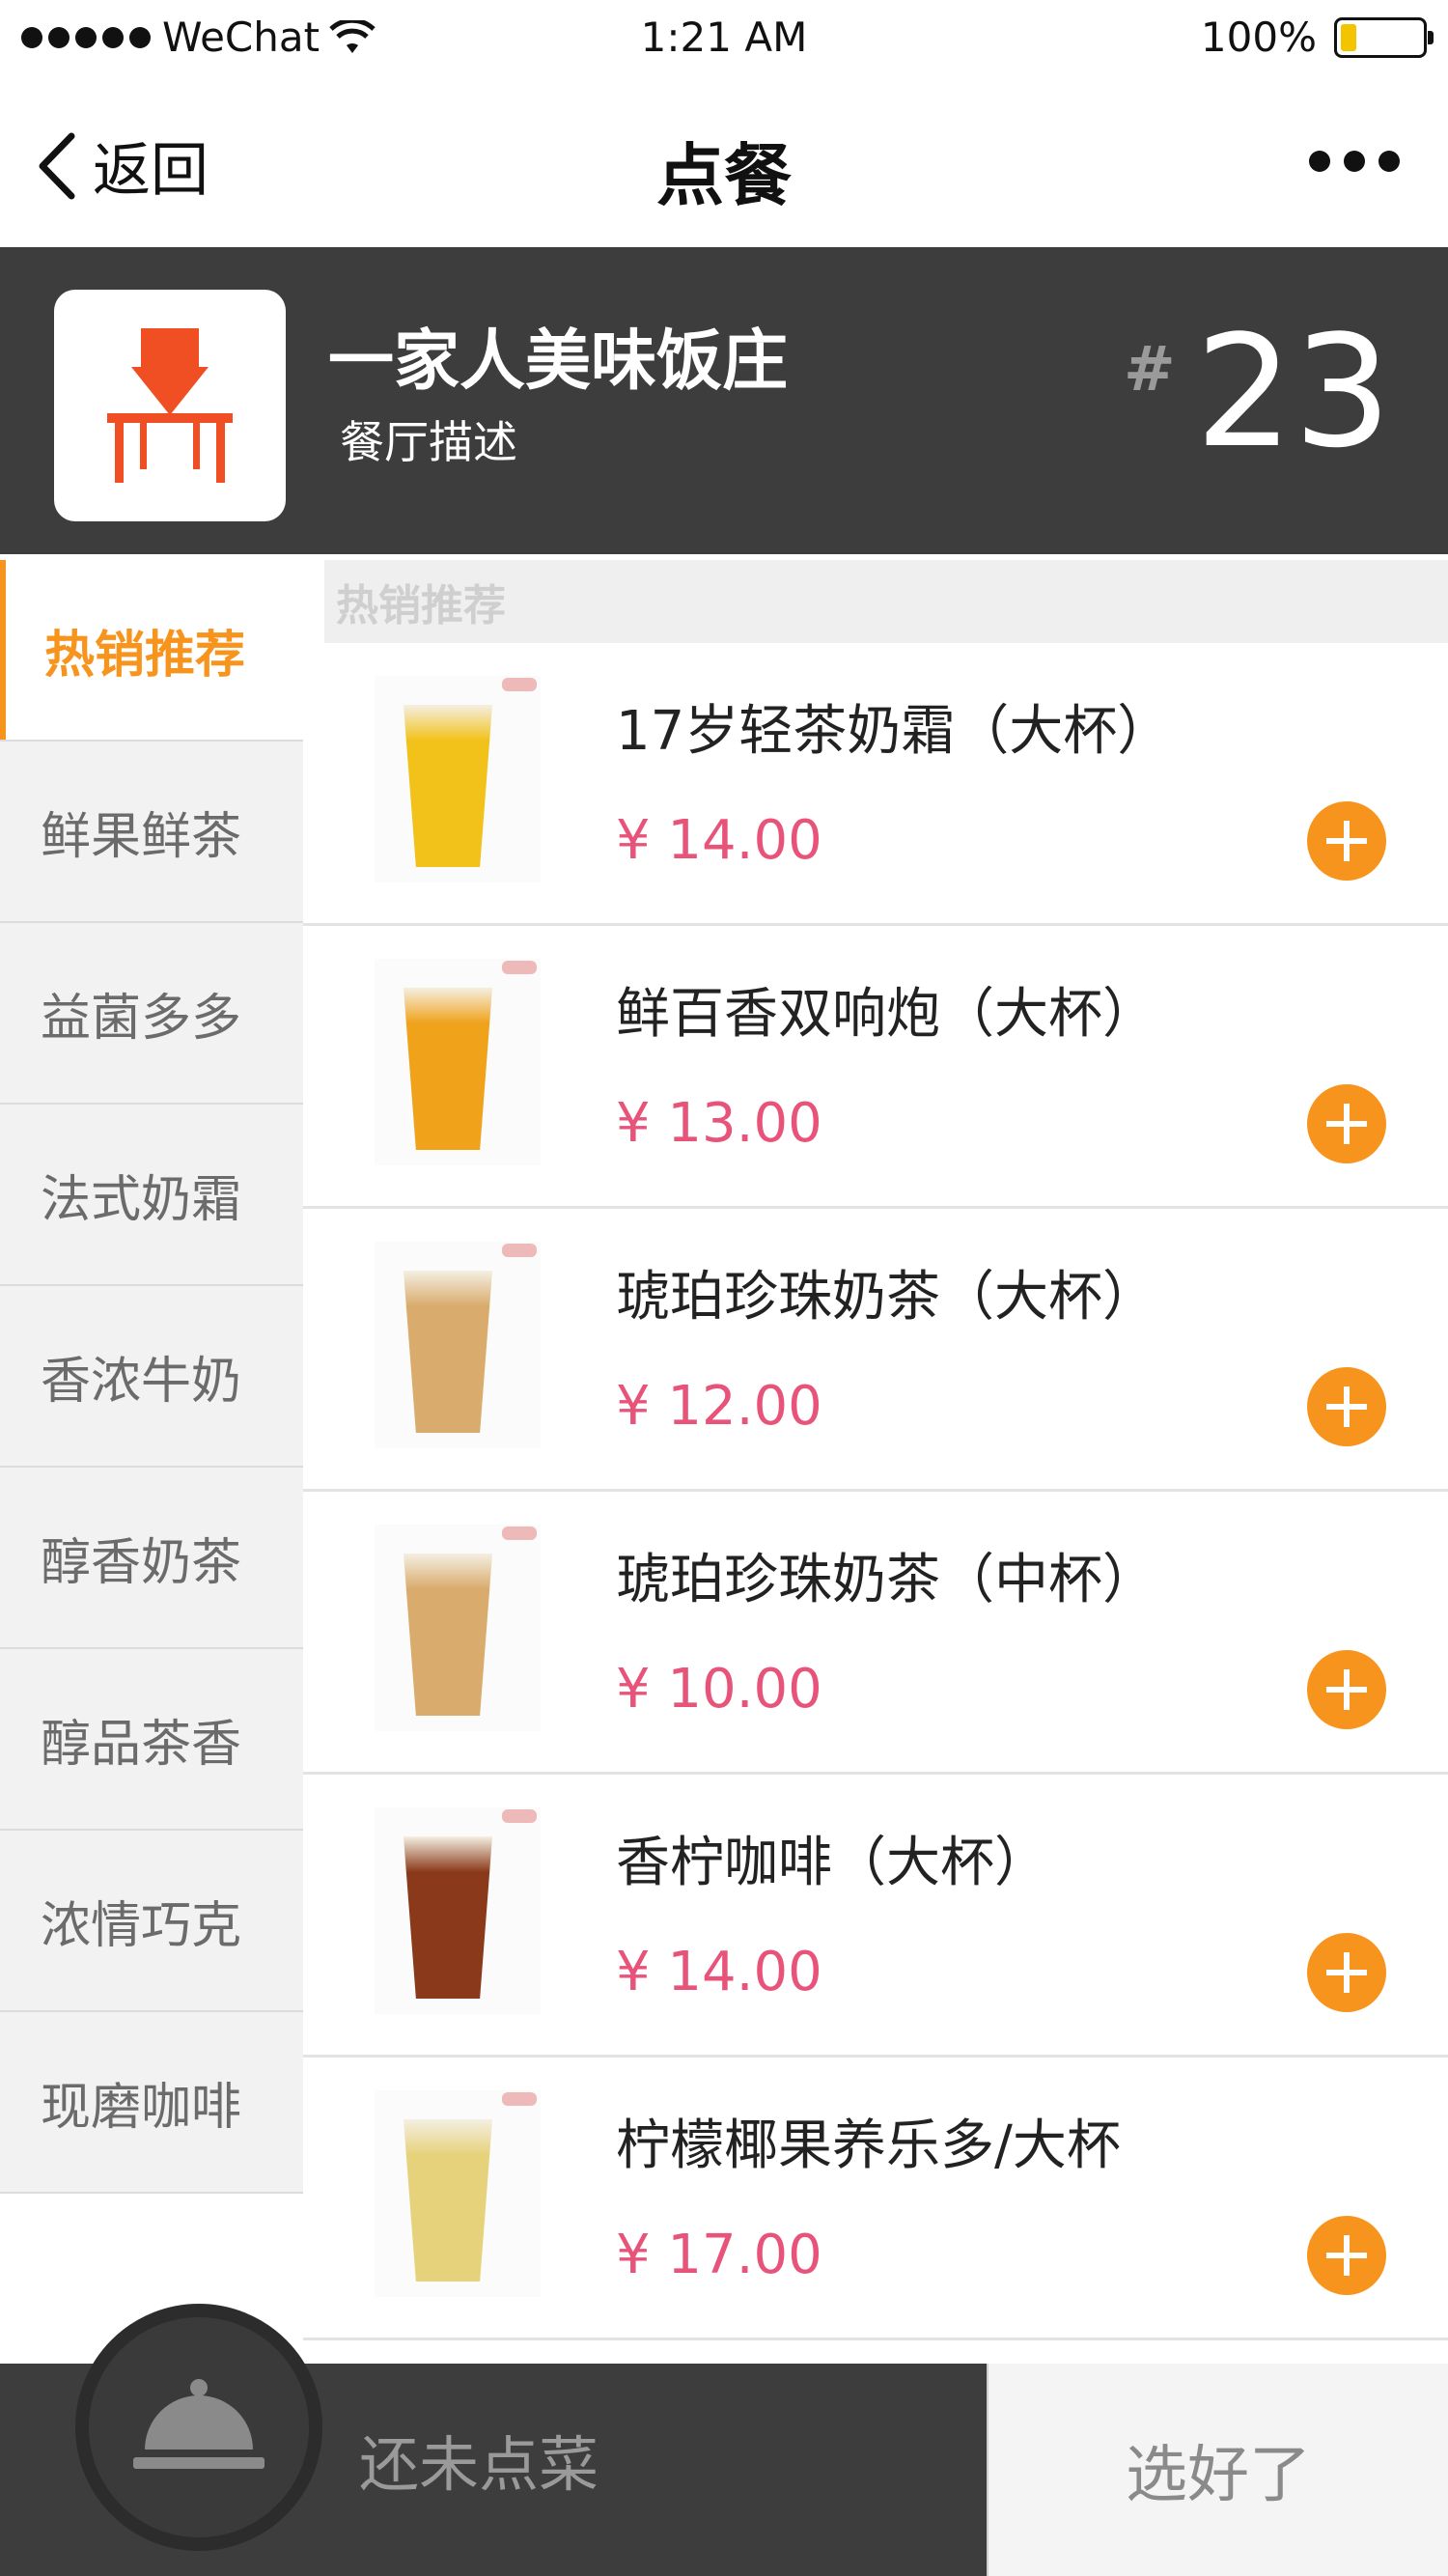 This screenshot has width=1448, height=2576. Describe the element at coordinates (876, 1350) in the screenshot. I see `menu-item: 琥珀珍珠奶茶（大杯） ¥ 12.00` at that location.